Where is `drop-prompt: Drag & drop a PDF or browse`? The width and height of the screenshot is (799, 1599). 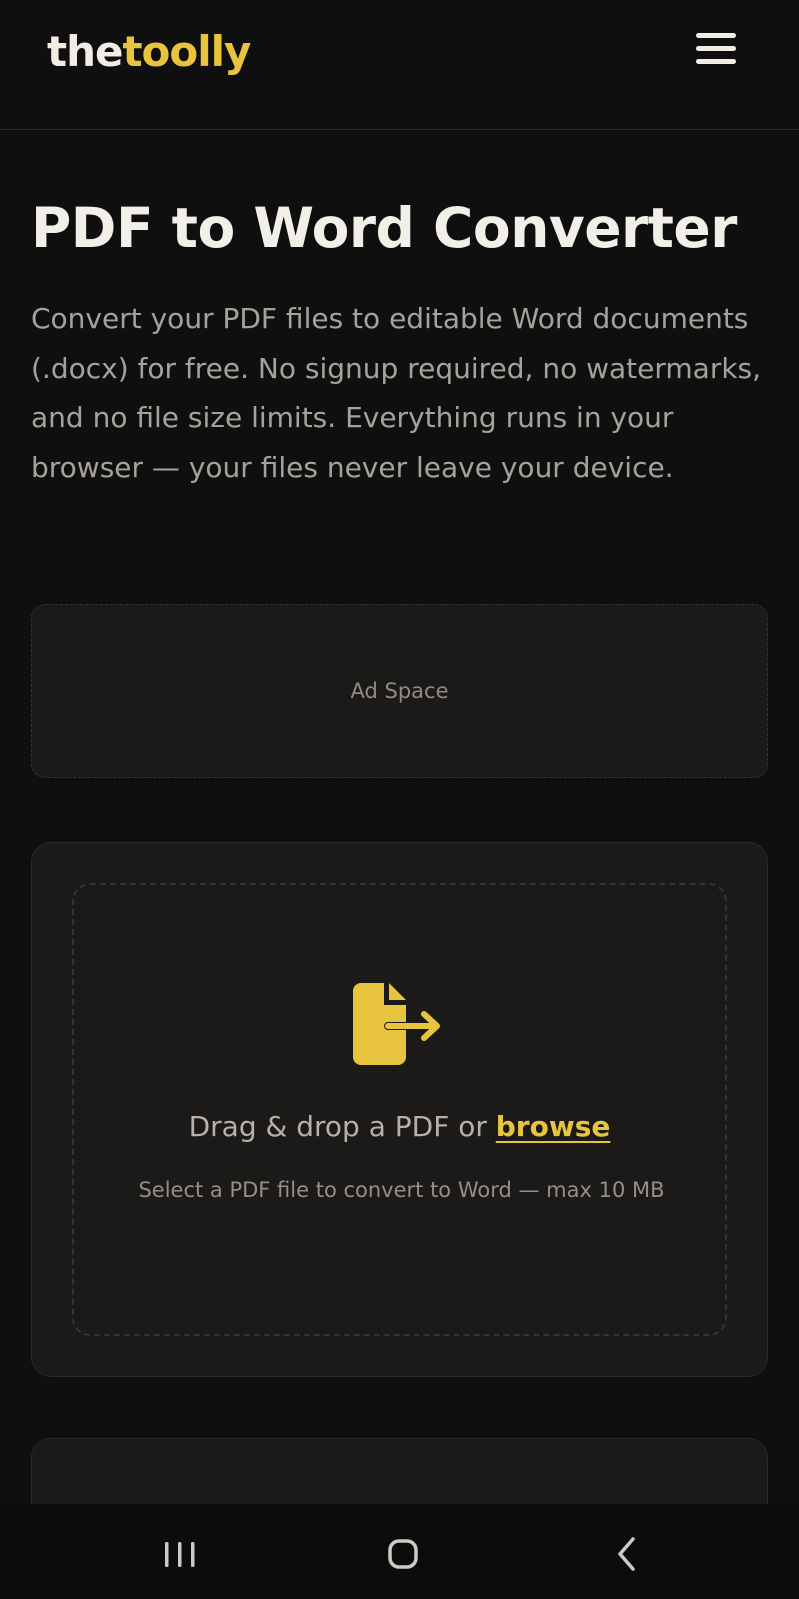 drop-prompt: Drag & drop a PDF or browse is located at coordinates (399, 1127).